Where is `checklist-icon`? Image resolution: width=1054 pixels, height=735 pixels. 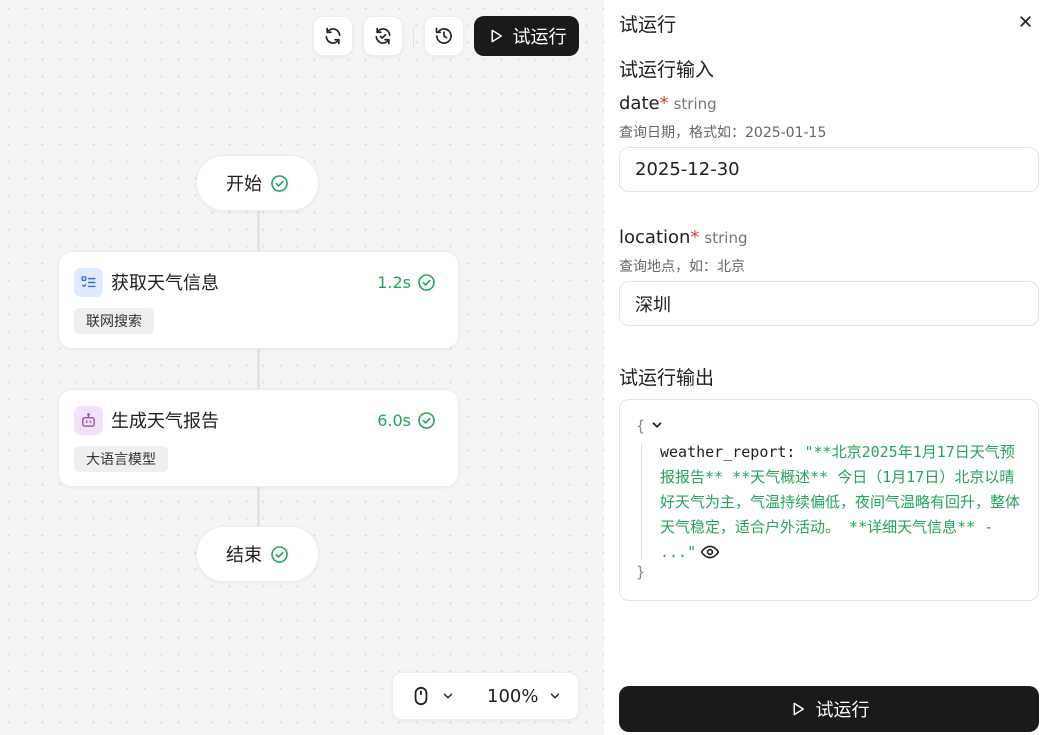
checklist-icon is located at coordinates (88, 282).